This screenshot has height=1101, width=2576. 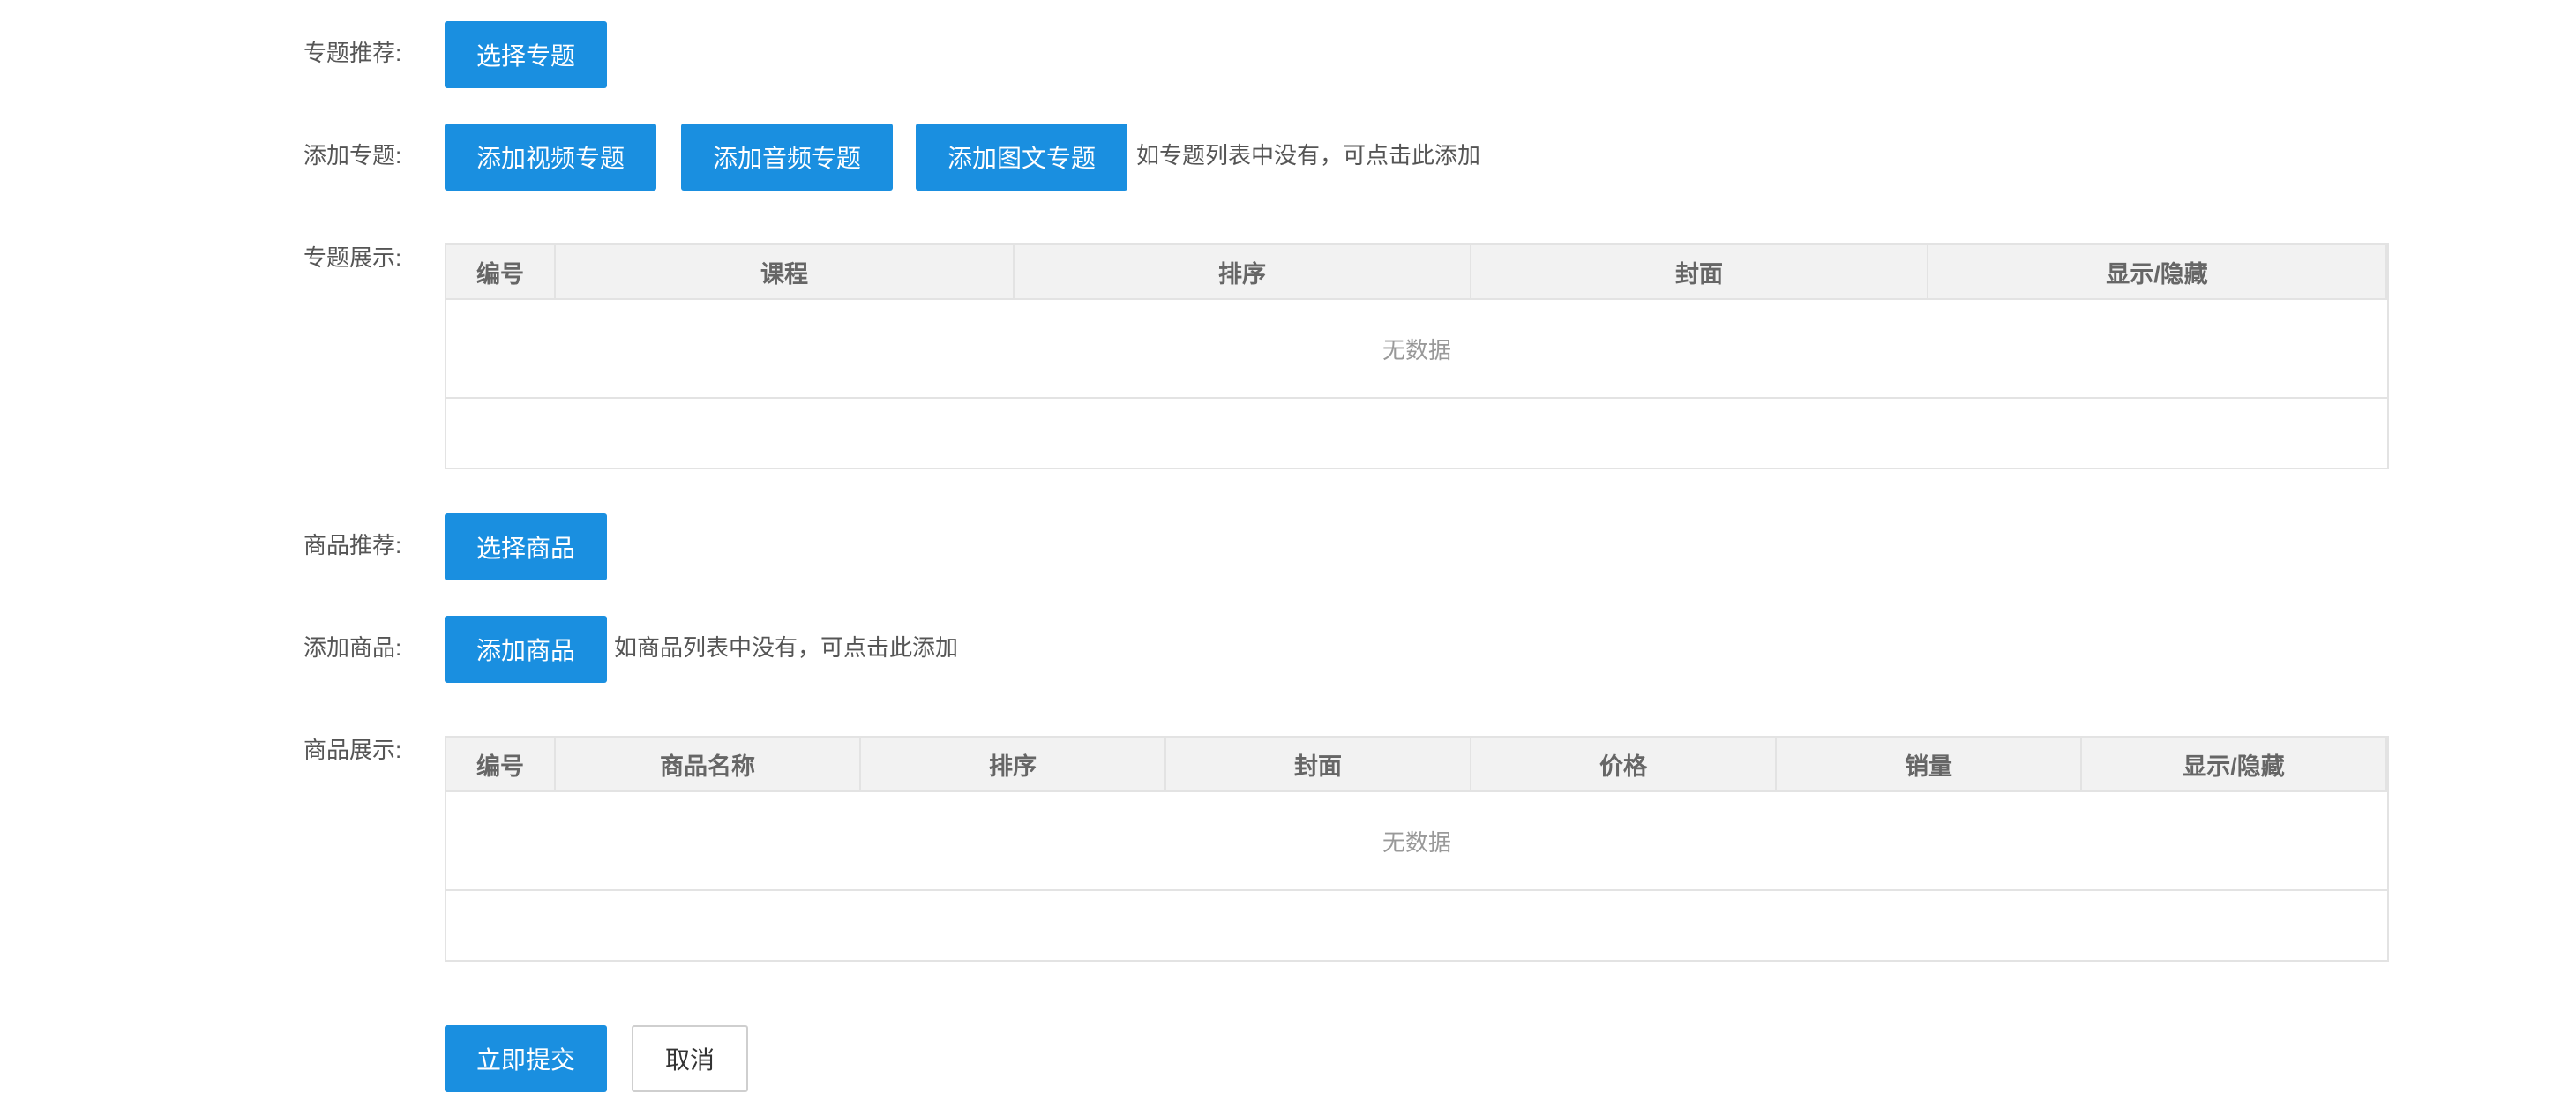 I want to click on column-header-sales: 销量, so click(x=1930, y=764).